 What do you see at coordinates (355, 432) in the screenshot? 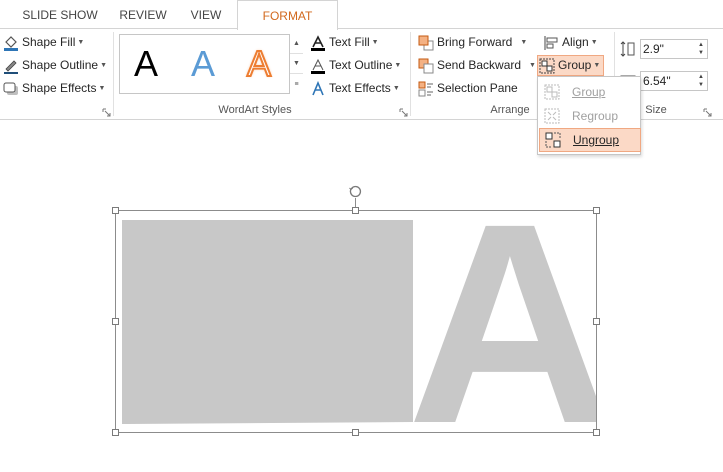
I see `resize-handle-bottom` at bounding box center [355, 432].